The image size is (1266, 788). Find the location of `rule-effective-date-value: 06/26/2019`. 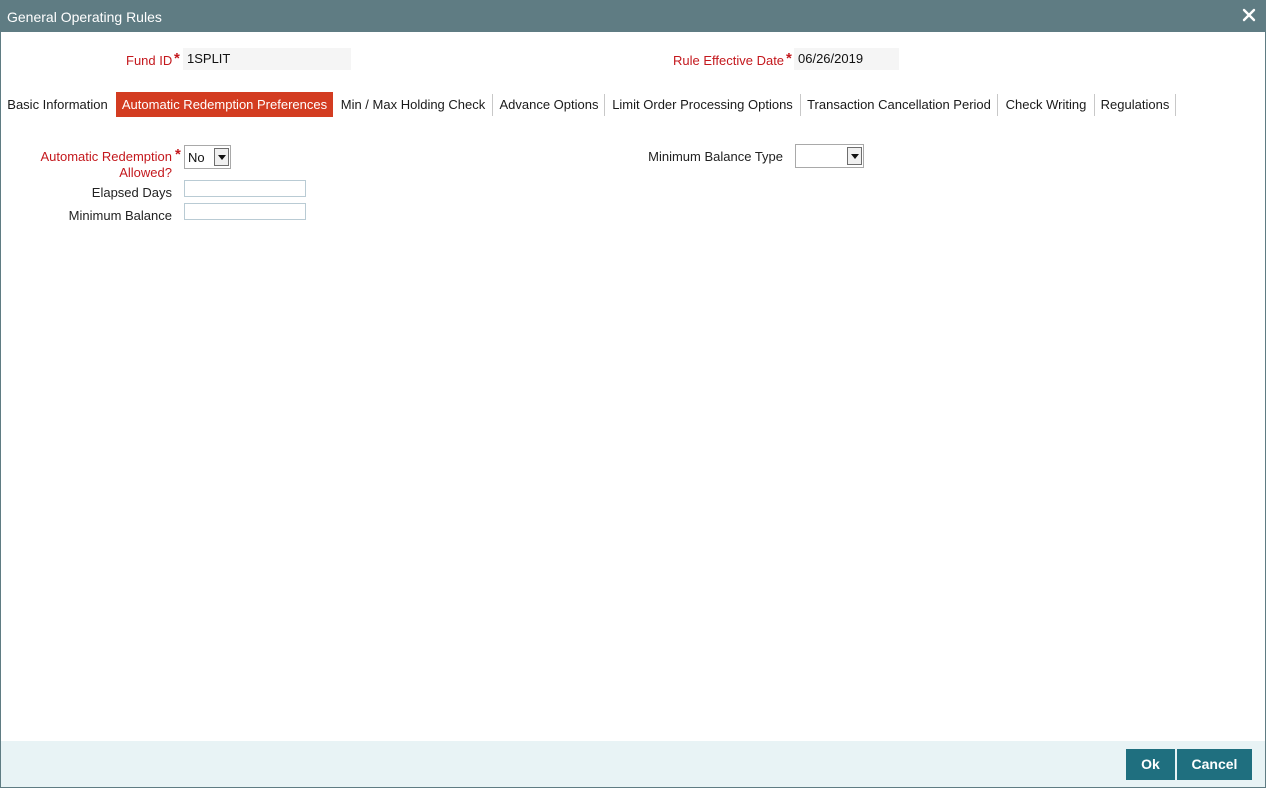

rule-effective-date-value: 06/26/2019 is located at coordinates (846, 59).